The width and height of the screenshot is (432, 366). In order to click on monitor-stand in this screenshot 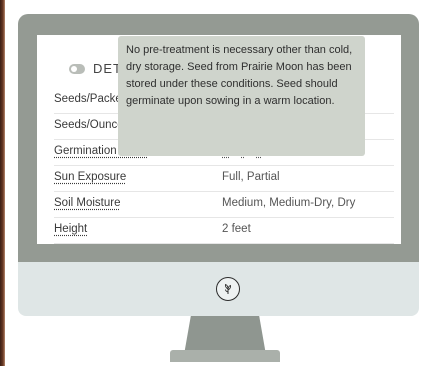, I will do `click(225, 334)`.